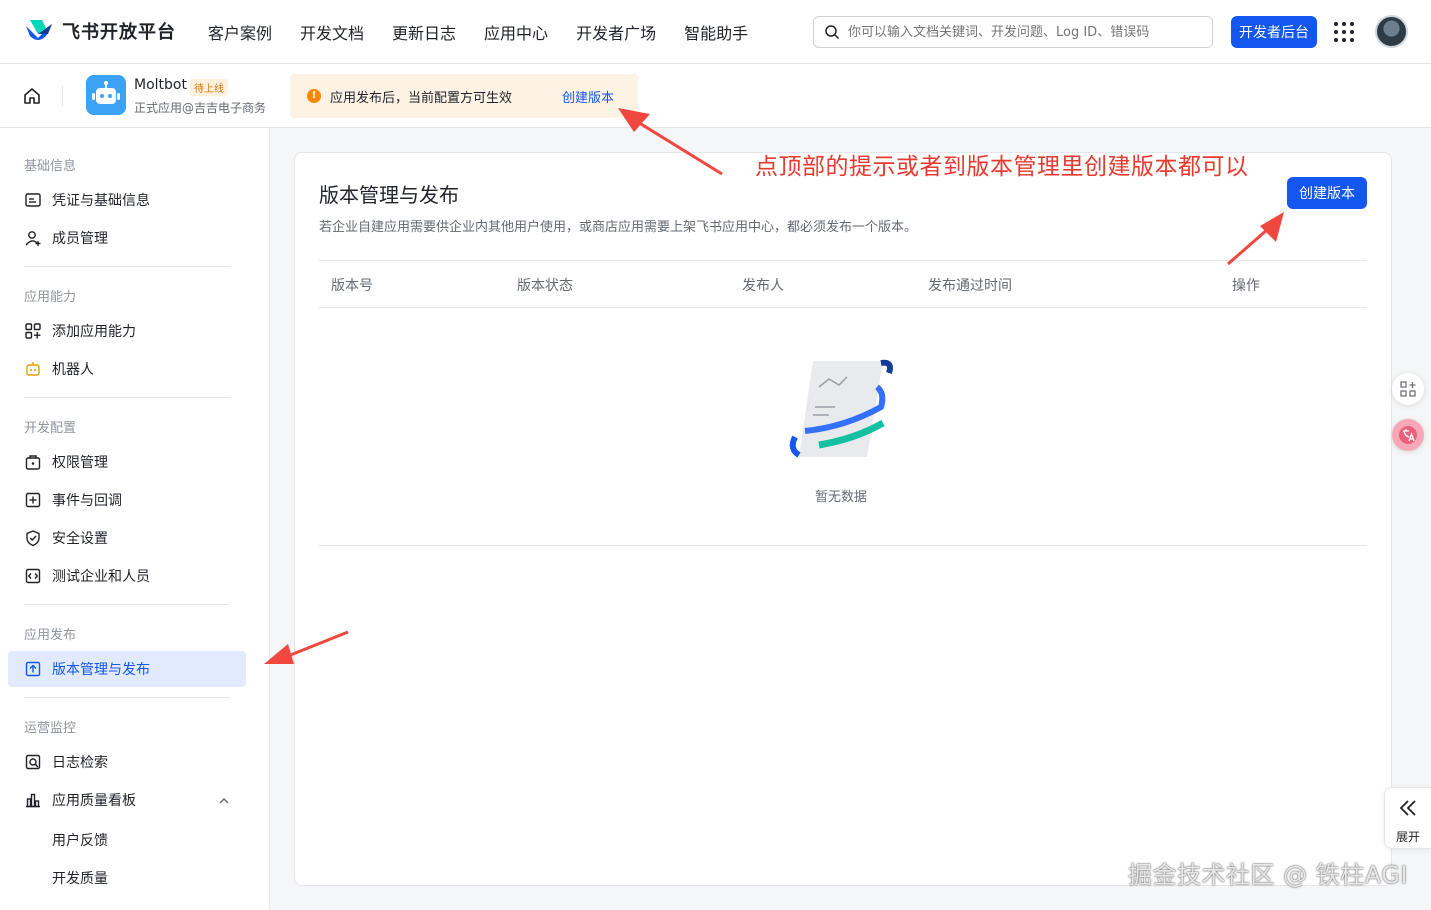  Describe the element at coordinates (1246, 286) in the screenshot. I see `column-actions: 操作` at that location.